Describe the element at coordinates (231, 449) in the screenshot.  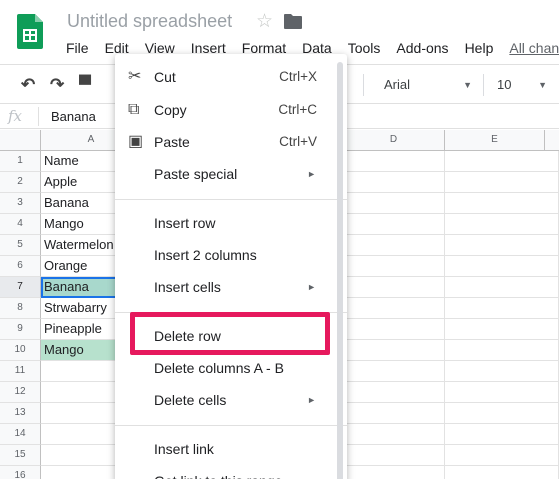
I see `menu-item-insert-link: Insert link` at that location.